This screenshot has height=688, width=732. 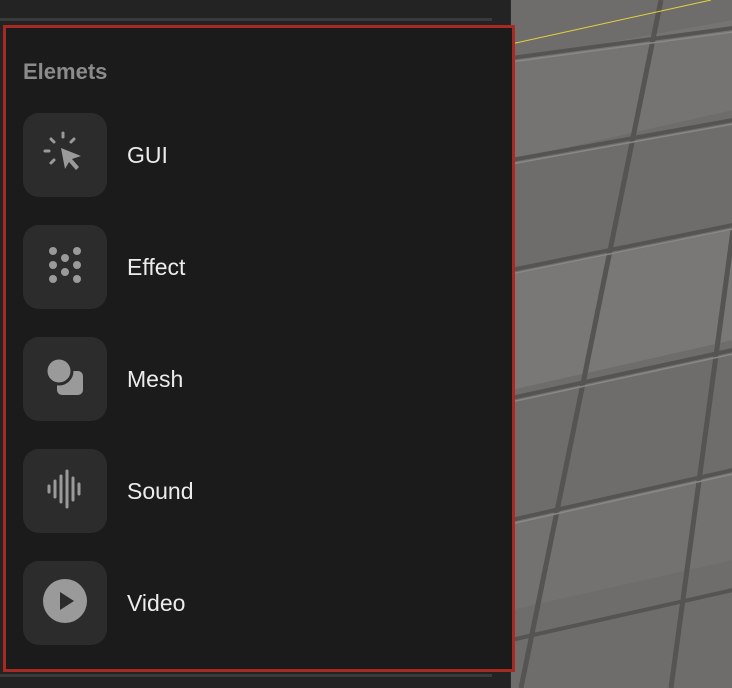 I want to click on element-item-effect: Effect, so click(x=243, y=267).